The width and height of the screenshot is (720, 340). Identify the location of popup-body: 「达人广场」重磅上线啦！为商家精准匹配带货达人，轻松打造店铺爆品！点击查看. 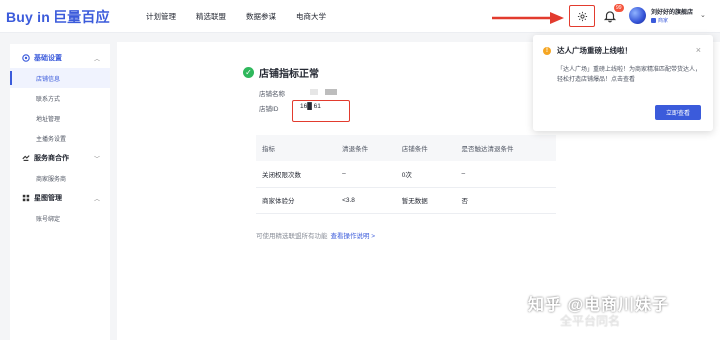
(629, 75).